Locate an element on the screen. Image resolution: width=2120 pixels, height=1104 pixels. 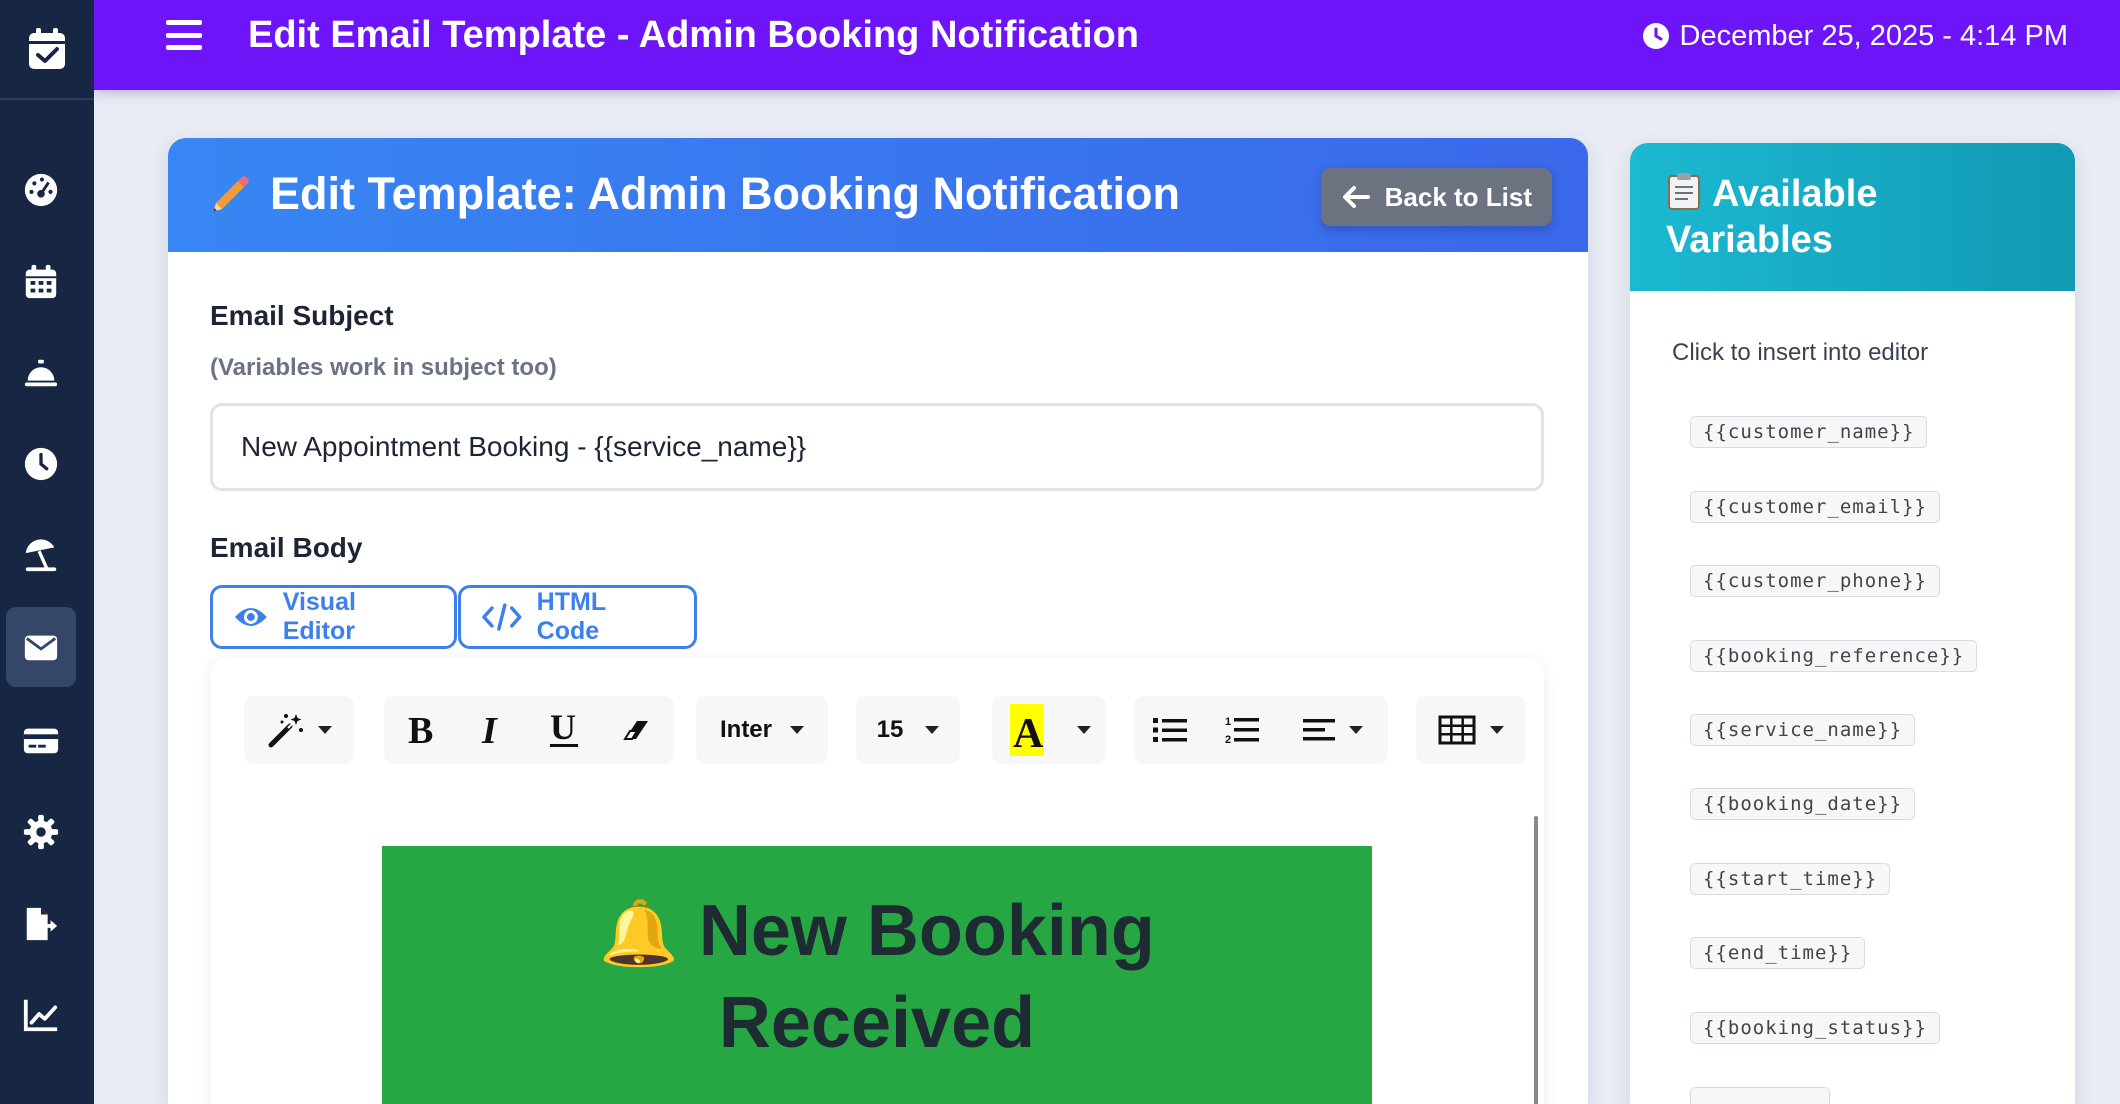
text-color-button: A is located at coordinates (1027, 730).